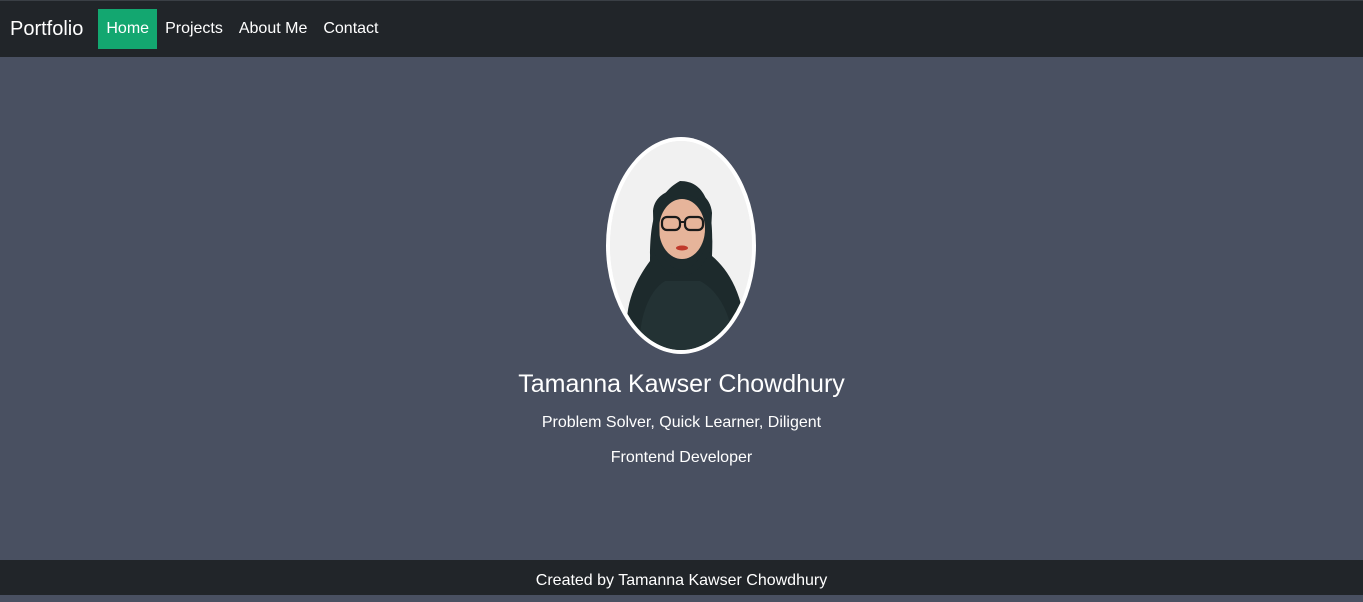 The height and width of the screenshot is (602, 1363). What do you see at coordinates (128, 29) in the screenshot?
I see `nav-link-home: Home` at bounding box center [128, 29].